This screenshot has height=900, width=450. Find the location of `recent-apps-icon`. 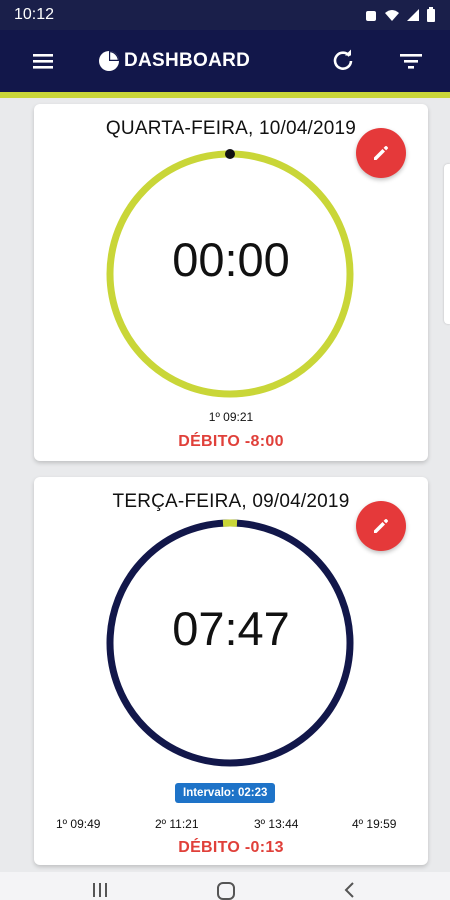

recent-apps-icon is located at coordinates (100, 890).